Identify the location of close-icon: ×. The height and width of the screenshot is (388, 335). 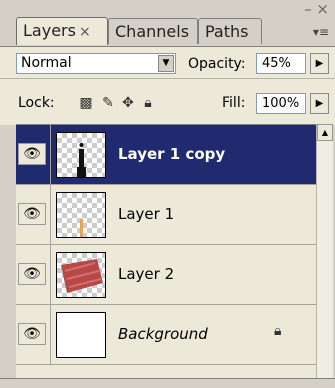
(322, 9).